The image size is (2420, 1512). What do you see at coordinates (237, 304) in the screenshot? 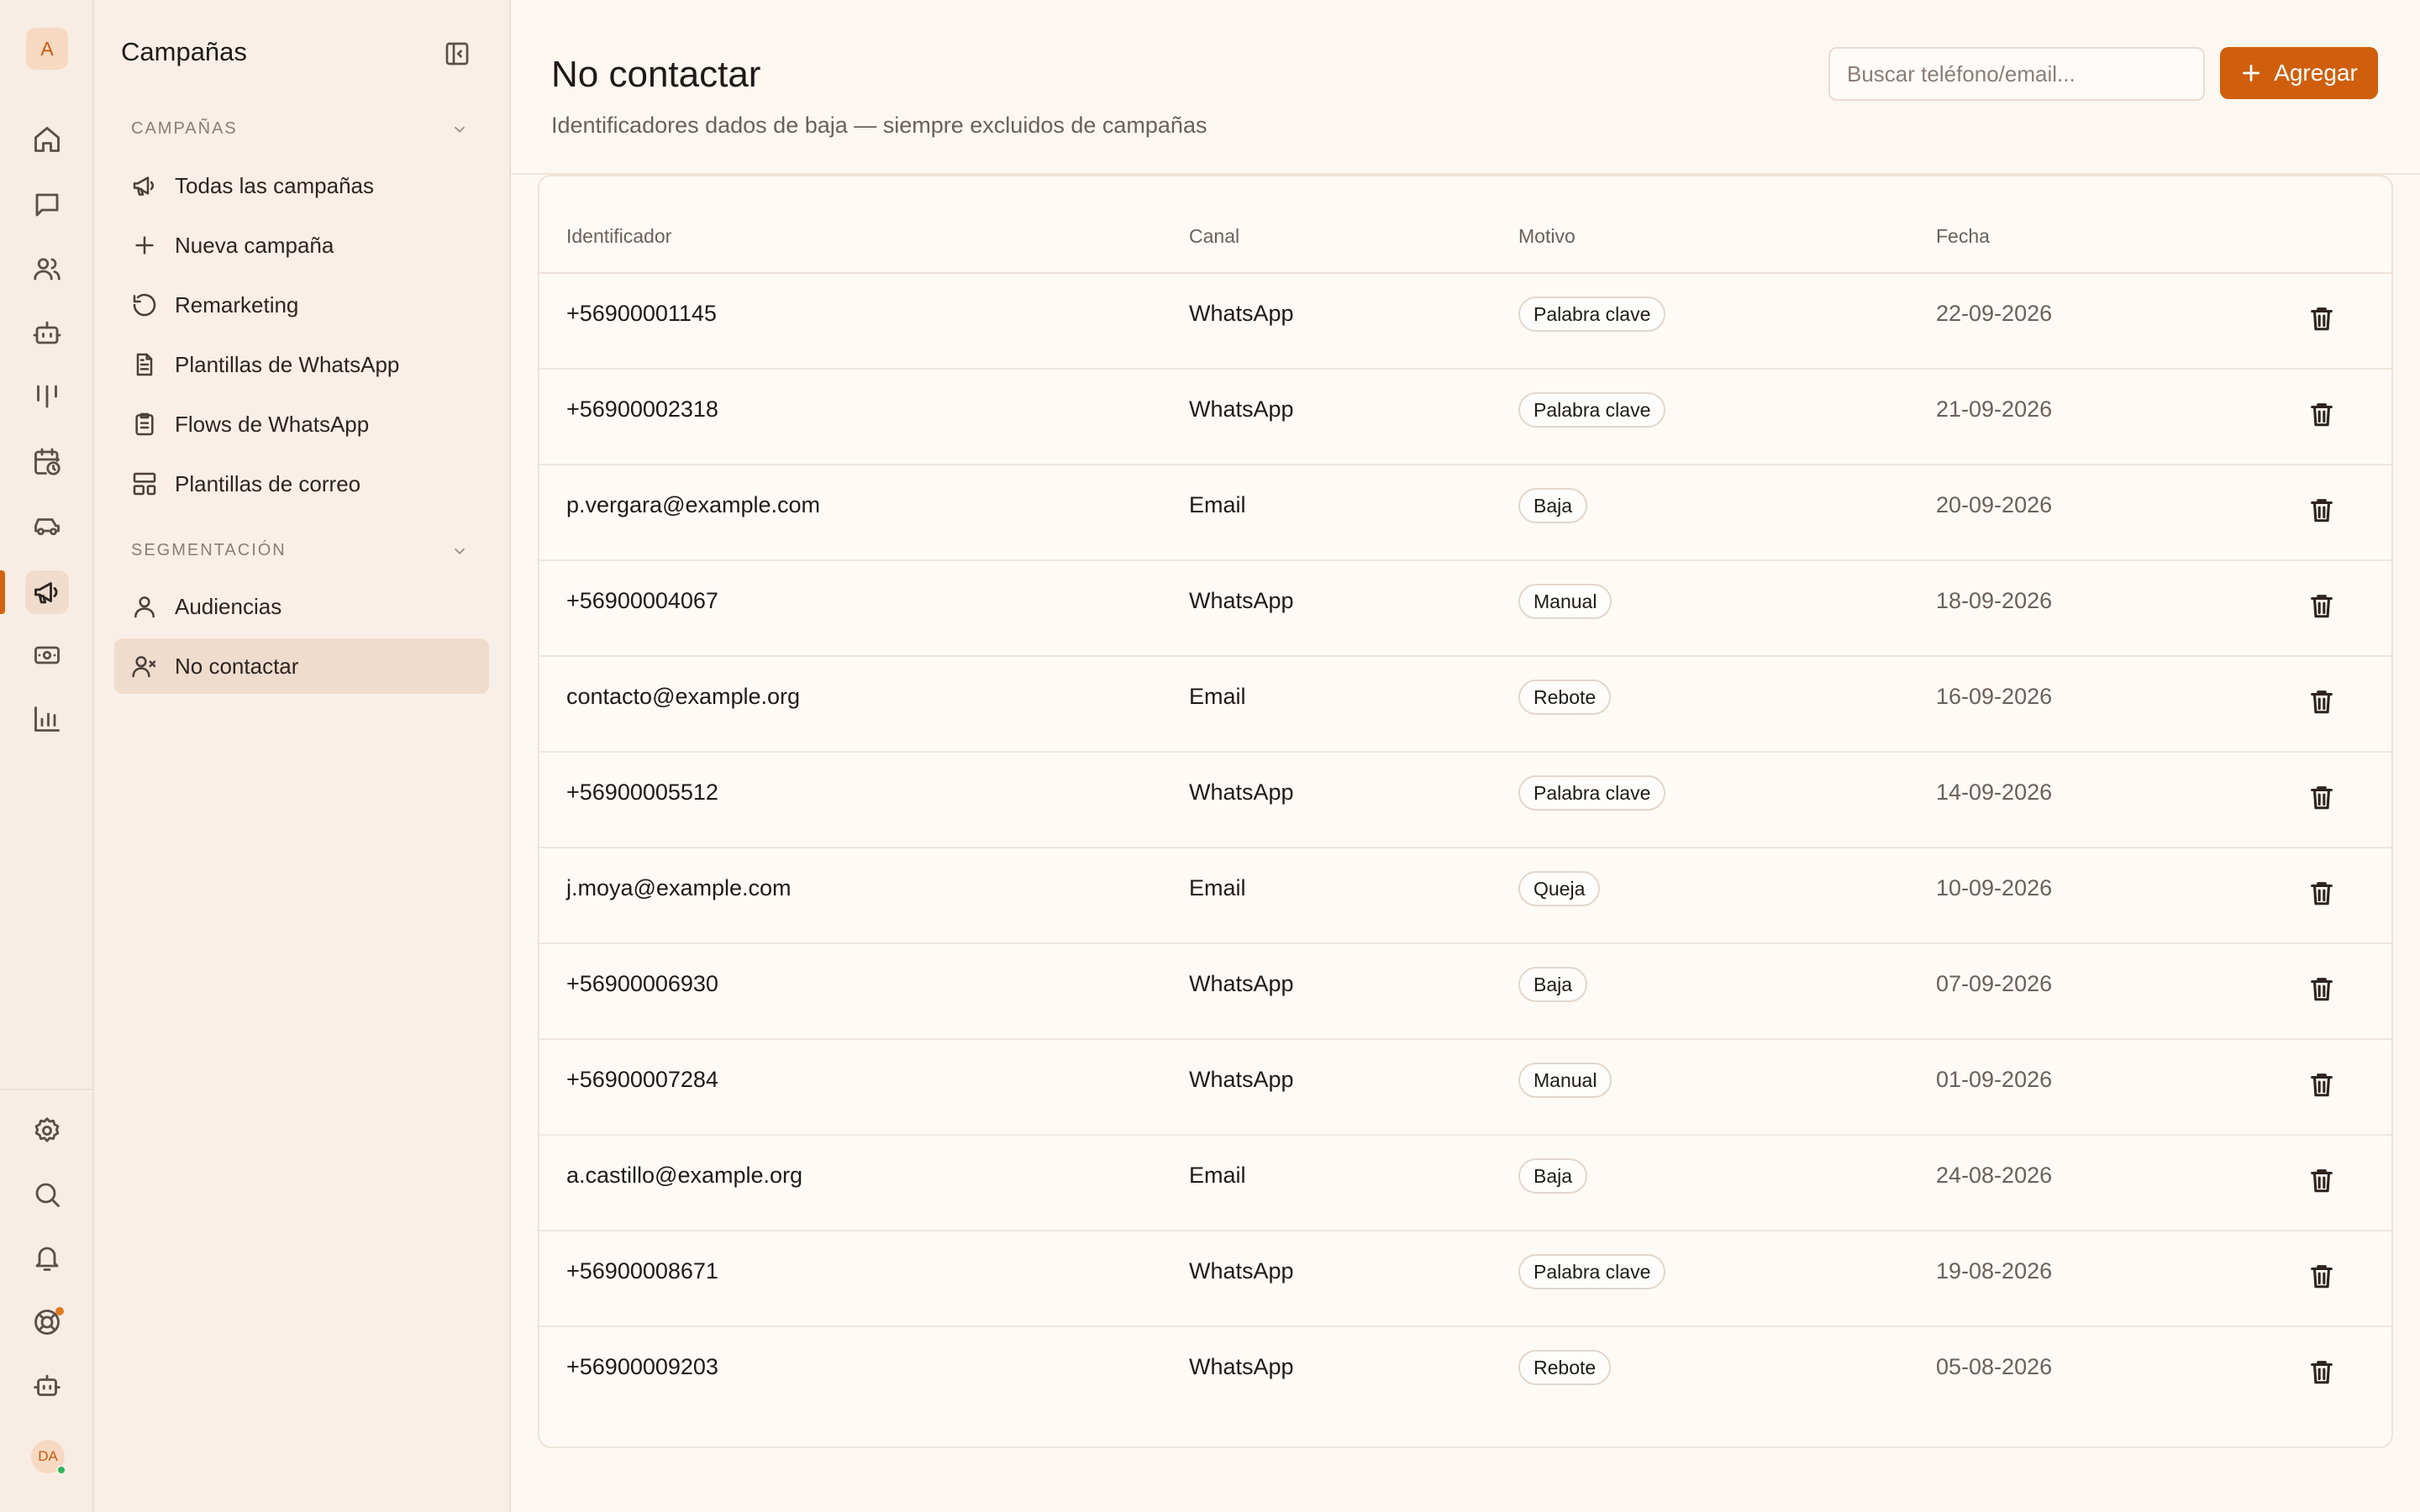
I see `sidebar-item-label: Remarketing` at bounding box center [237, 304].